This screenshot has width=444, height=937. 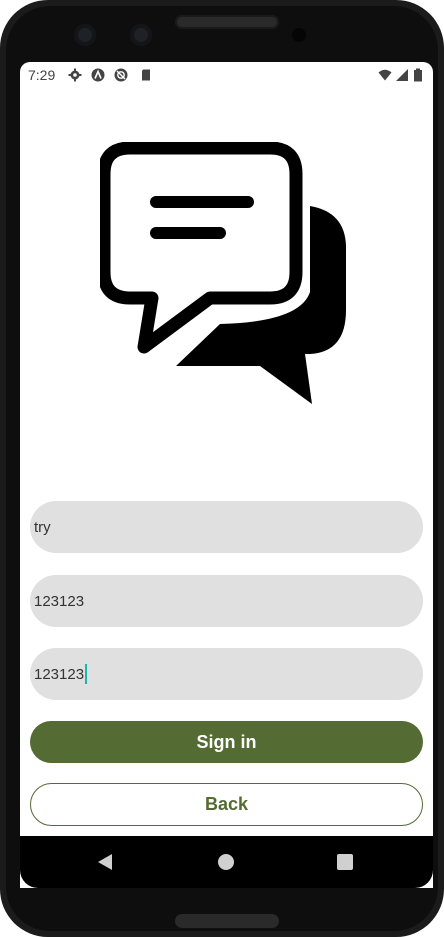 What do you see at coordinates (227, 921) in the screenshot?
I see `bottom-speaker` at bounding box center [227, 921].